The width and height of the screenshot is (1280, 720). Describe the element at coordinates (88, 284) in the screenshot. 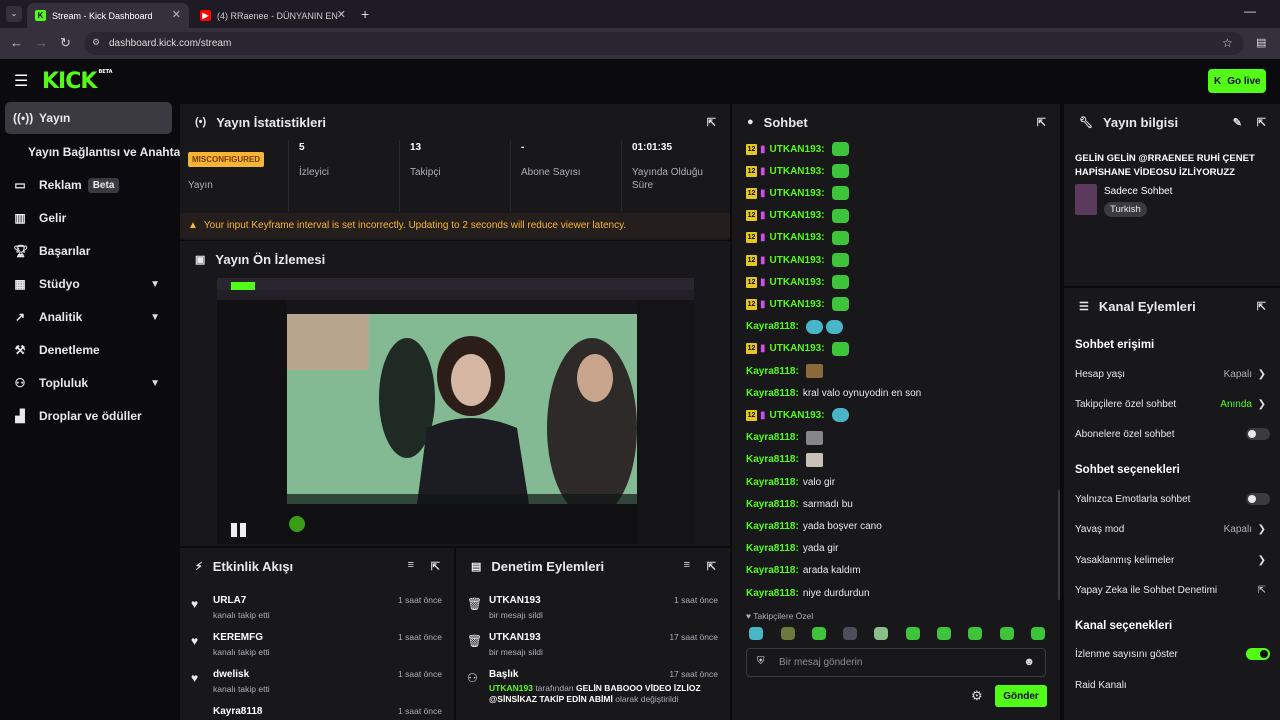

I see `sidebar-item-studyo: ▦ Stüdyo ▼` at that location.